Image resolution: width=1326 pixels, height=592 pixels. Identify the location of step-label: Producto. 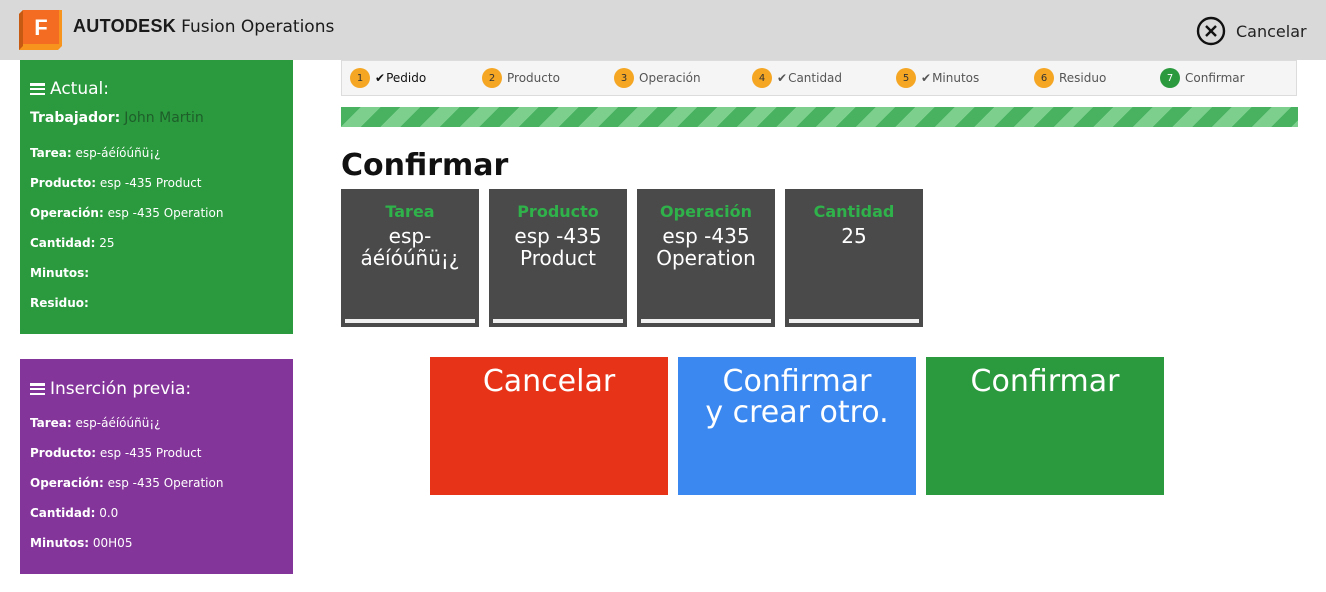
(533, 78).